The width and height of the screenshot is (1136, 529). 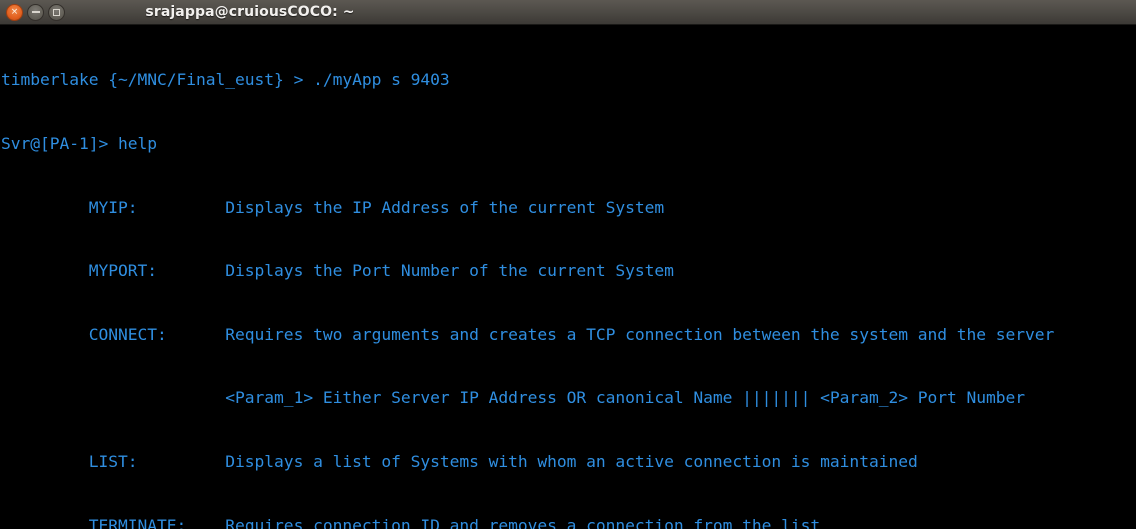 I want to click on minimize-icon, so click(x=35, y=12).